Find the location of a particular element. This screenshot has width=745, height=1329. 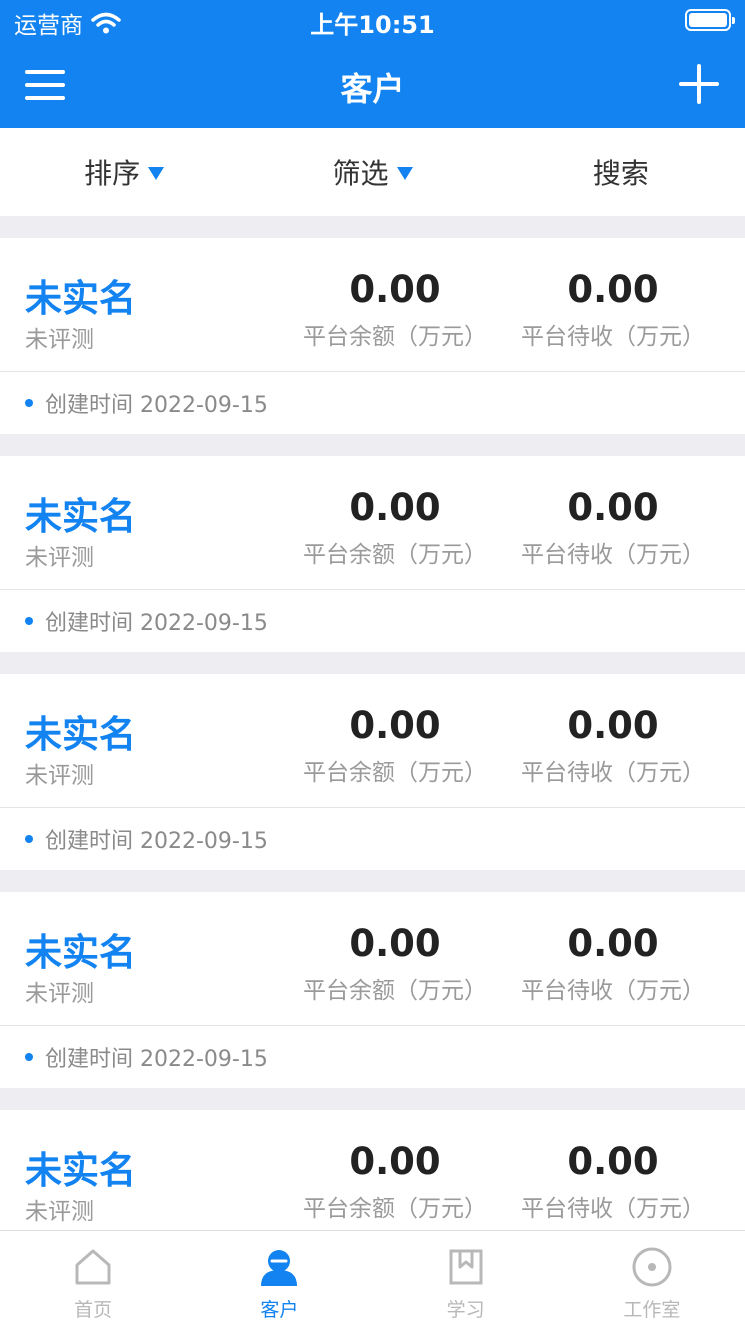

home-icon is located at coordinates (93, 1267).